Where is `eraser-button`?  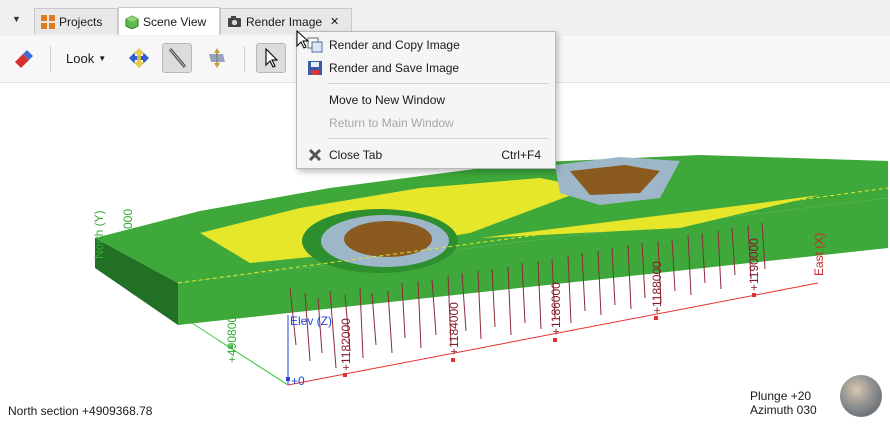 eraser-button is located at coordinates (23, 58).